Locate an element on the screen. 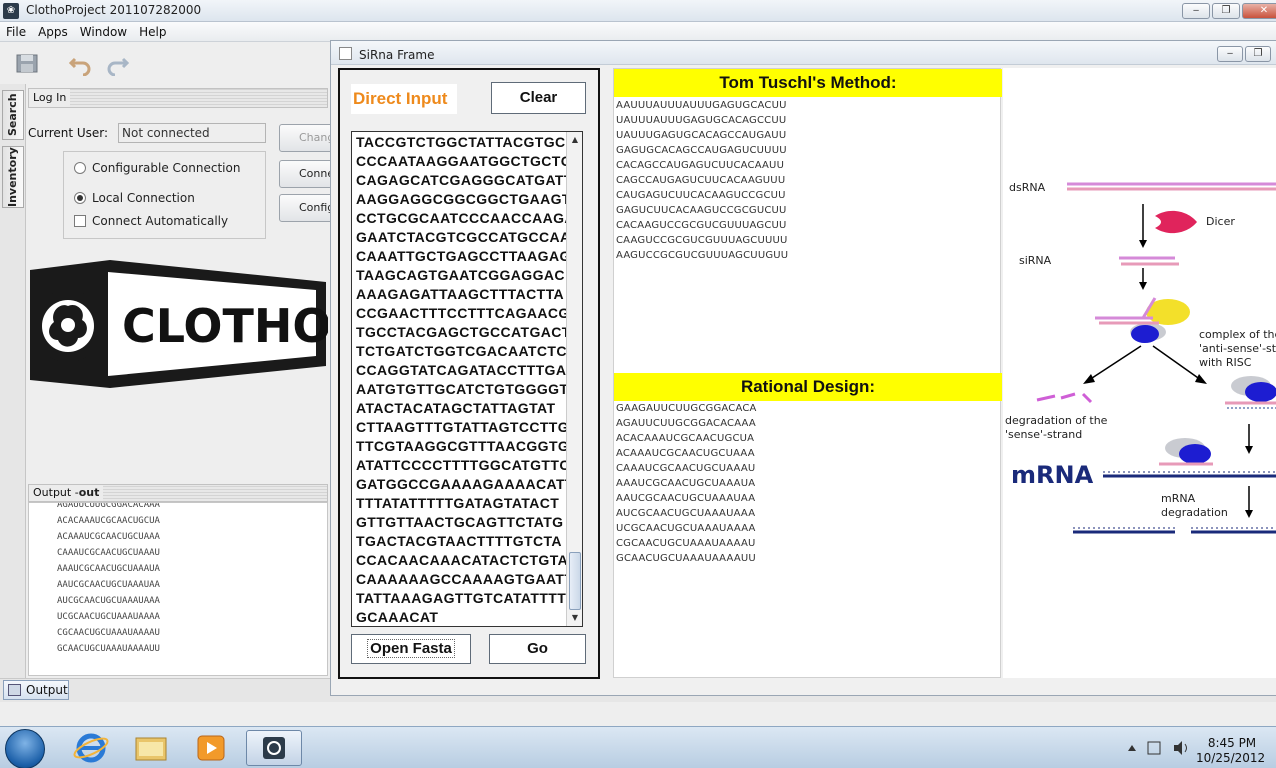 This screenshot has width=1276, height=768. list-item: CAAAUCGCAACUGCUAAAU is located at coordinates (686, 468).